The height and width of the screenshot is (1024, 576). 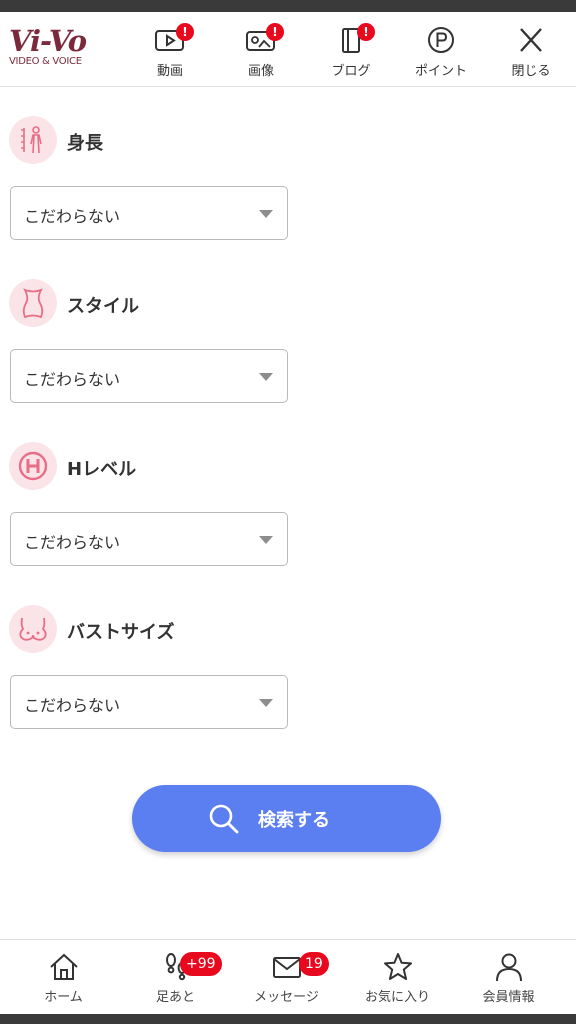 I want to click on filter-title: スタイル, so click(x=103, y=306).